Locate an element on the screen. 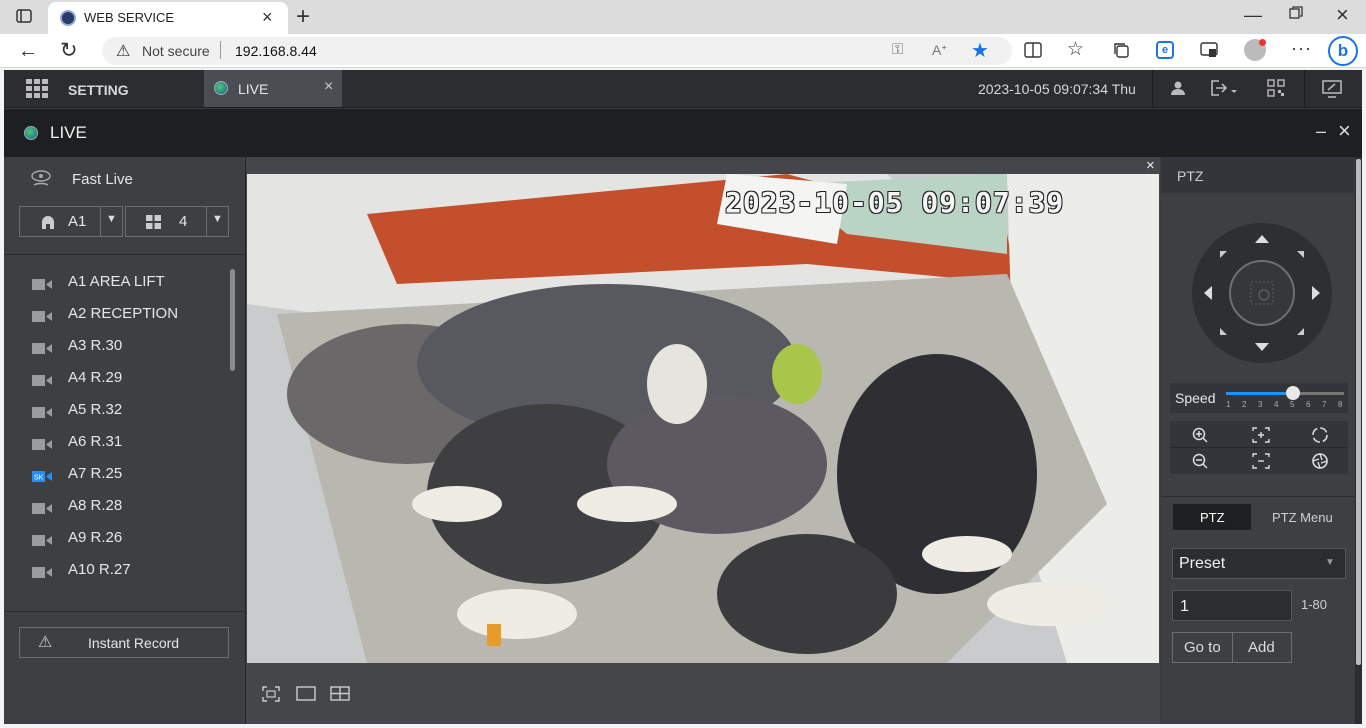 The height and width of the screenshot is (728, 1366). profile-avatar is located at coordinates (1255, 50).